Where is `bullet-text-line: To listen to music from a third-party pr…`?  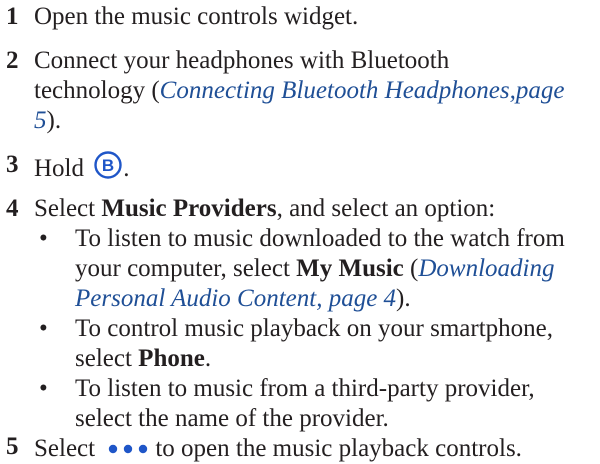
bullet-text-line: To listen to music from a third-party pr… is located at coordinates (305, 388).